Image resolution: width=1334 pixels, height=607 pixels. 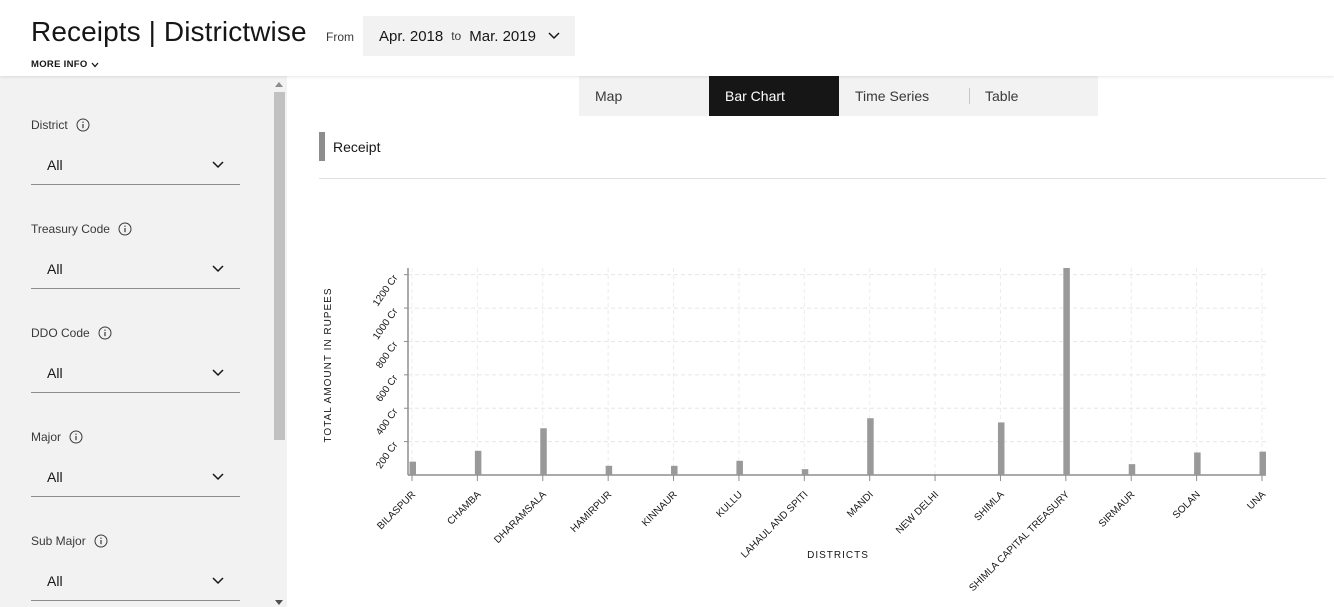 What do you see at coordinates (520, 517) in the screenshot?
I see `x-tick-label: DHARAMSALA` at bounding box center [520, 517].